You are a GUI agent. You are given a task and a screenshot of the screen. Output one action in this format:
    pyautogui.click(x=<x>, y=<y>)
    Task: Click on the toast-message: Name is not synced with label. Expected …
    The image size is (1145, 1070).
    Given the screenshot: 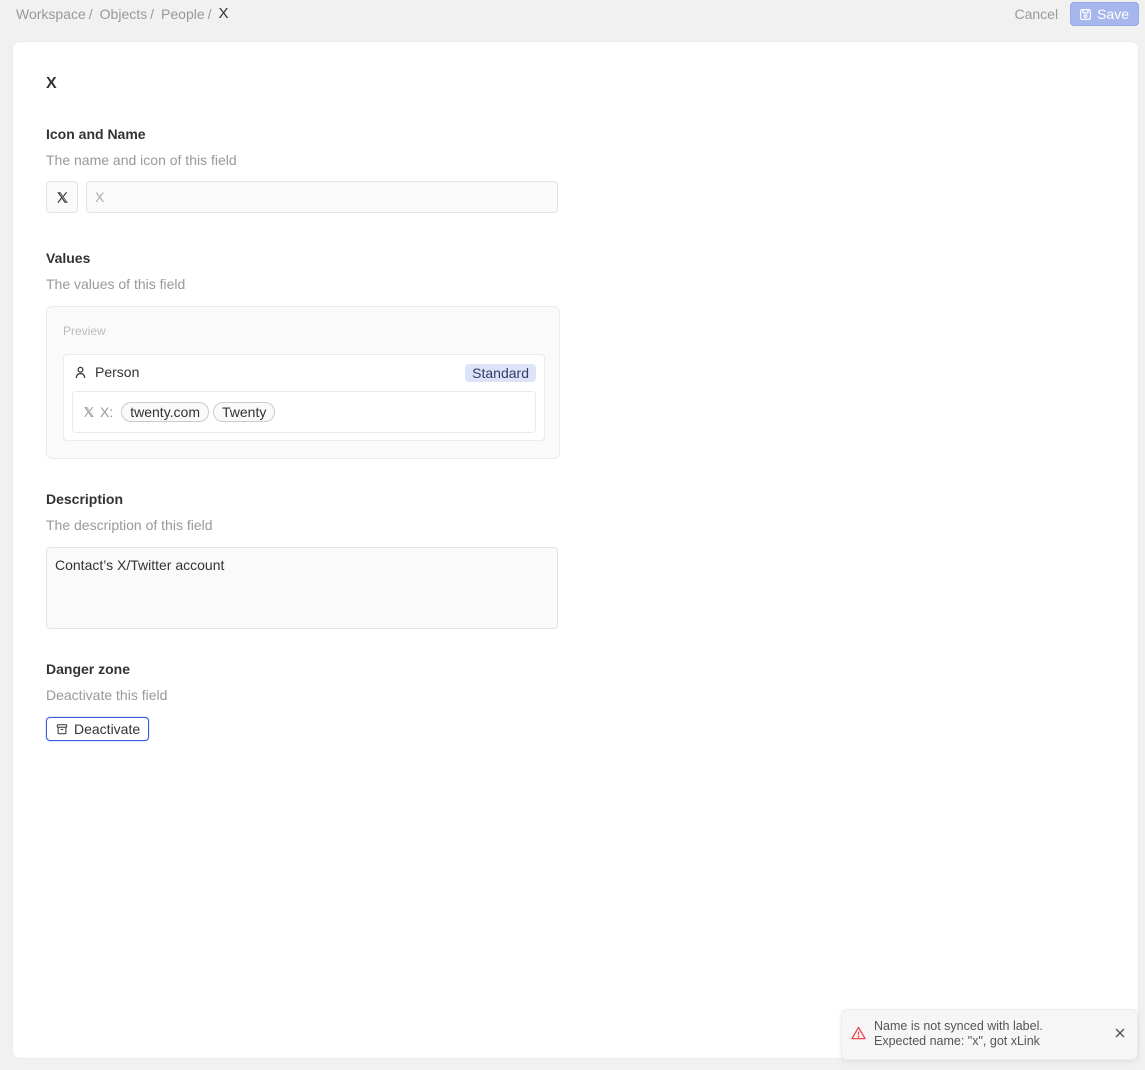 What is the action you would take?
    pyautogui.click(x=958, y=1034)
    